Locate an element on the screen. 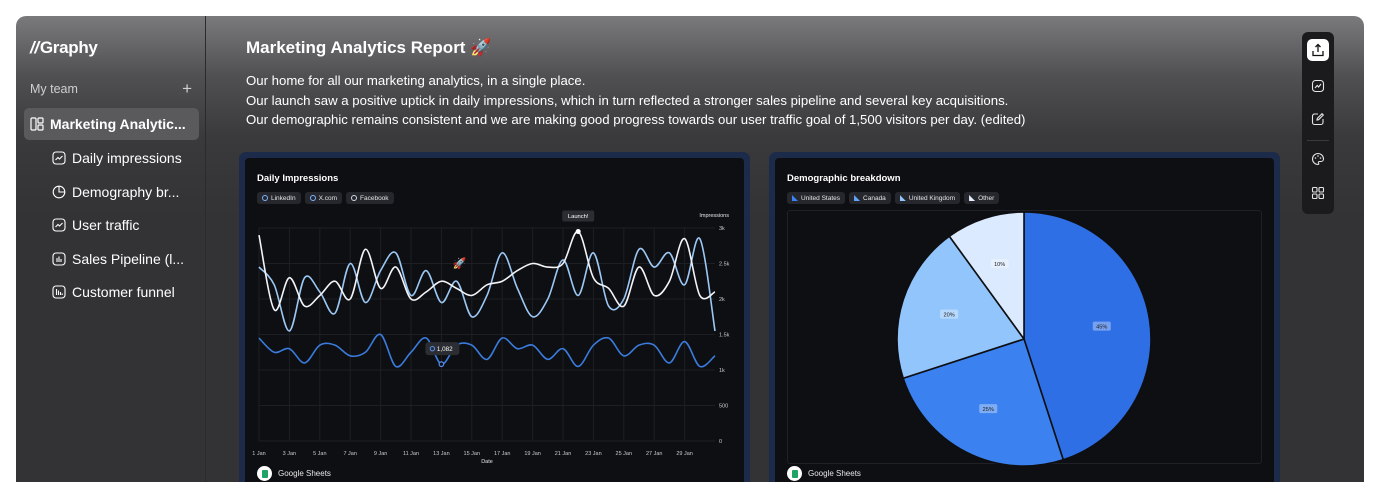 The width and height of the screenshot is (1378, 482). slice-label: 20% is located at coordinates (949, 316).